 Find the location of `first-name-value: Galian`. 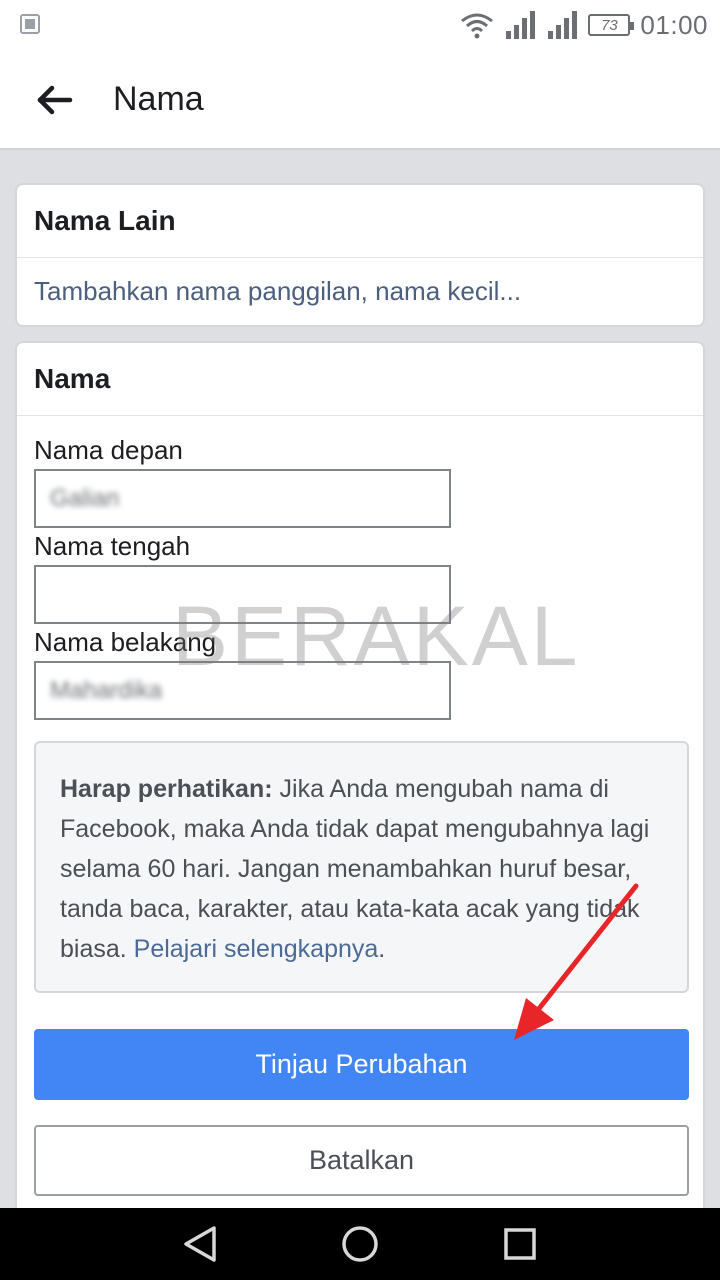

first-name-value: Galian is located at coordinates (85, 498).